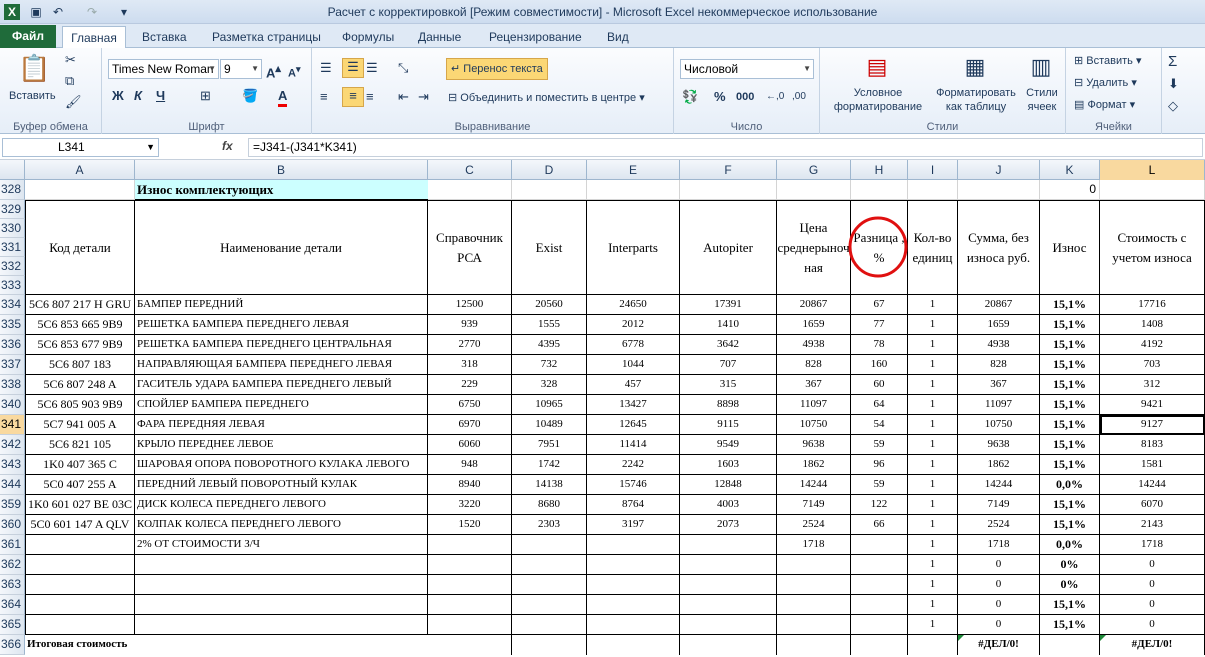  What do you see at coordinates (933, 645) in the screenshot?
I see `total-cell-i` at bounding box center [933, 645].